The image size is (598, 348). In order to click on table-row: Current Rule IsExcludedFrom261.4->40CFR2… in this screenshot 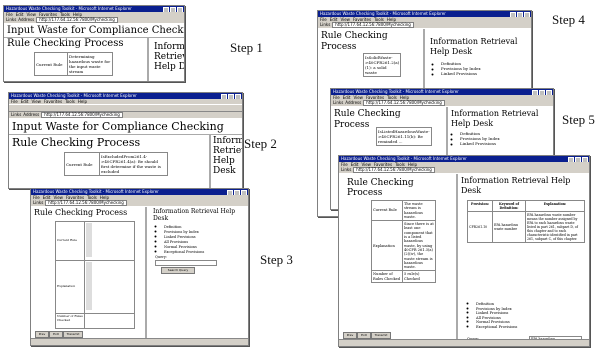, I will do `click(116, 164)`.